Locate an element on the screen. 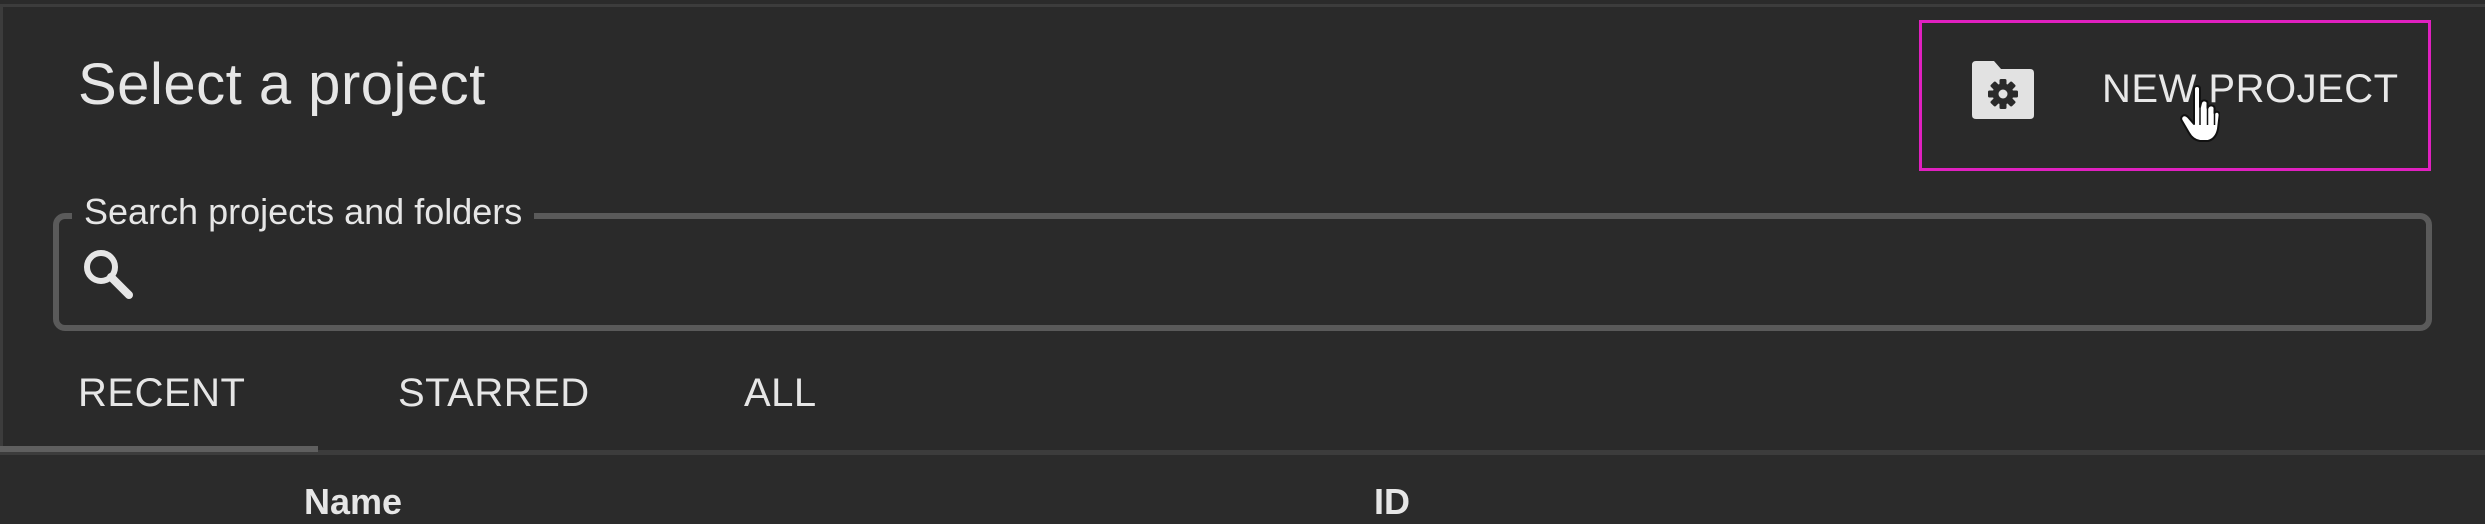  tab-recent: RECENT is located at coordinates (161, 393).